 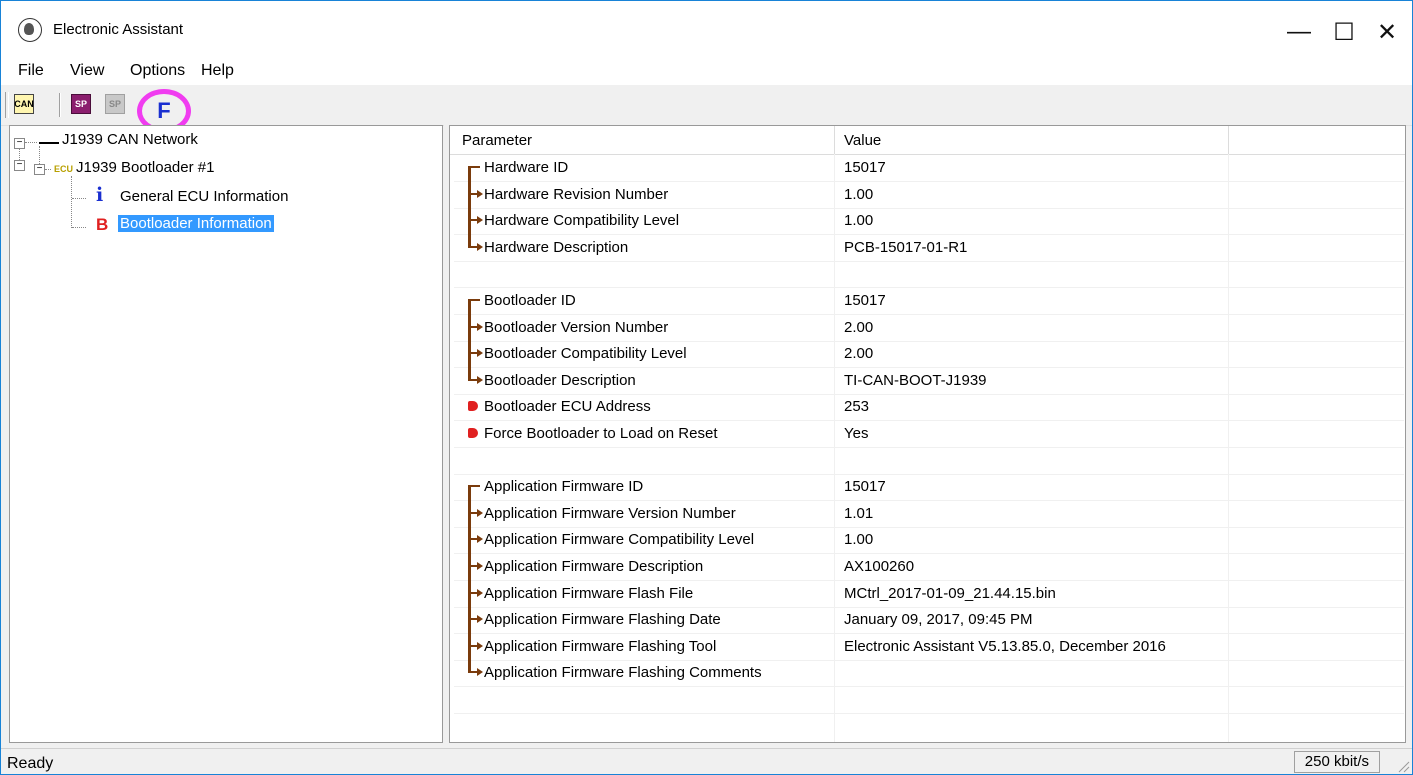 I want to click on tree-node-general-info: General ECU Information, so click(x=204, y=196).